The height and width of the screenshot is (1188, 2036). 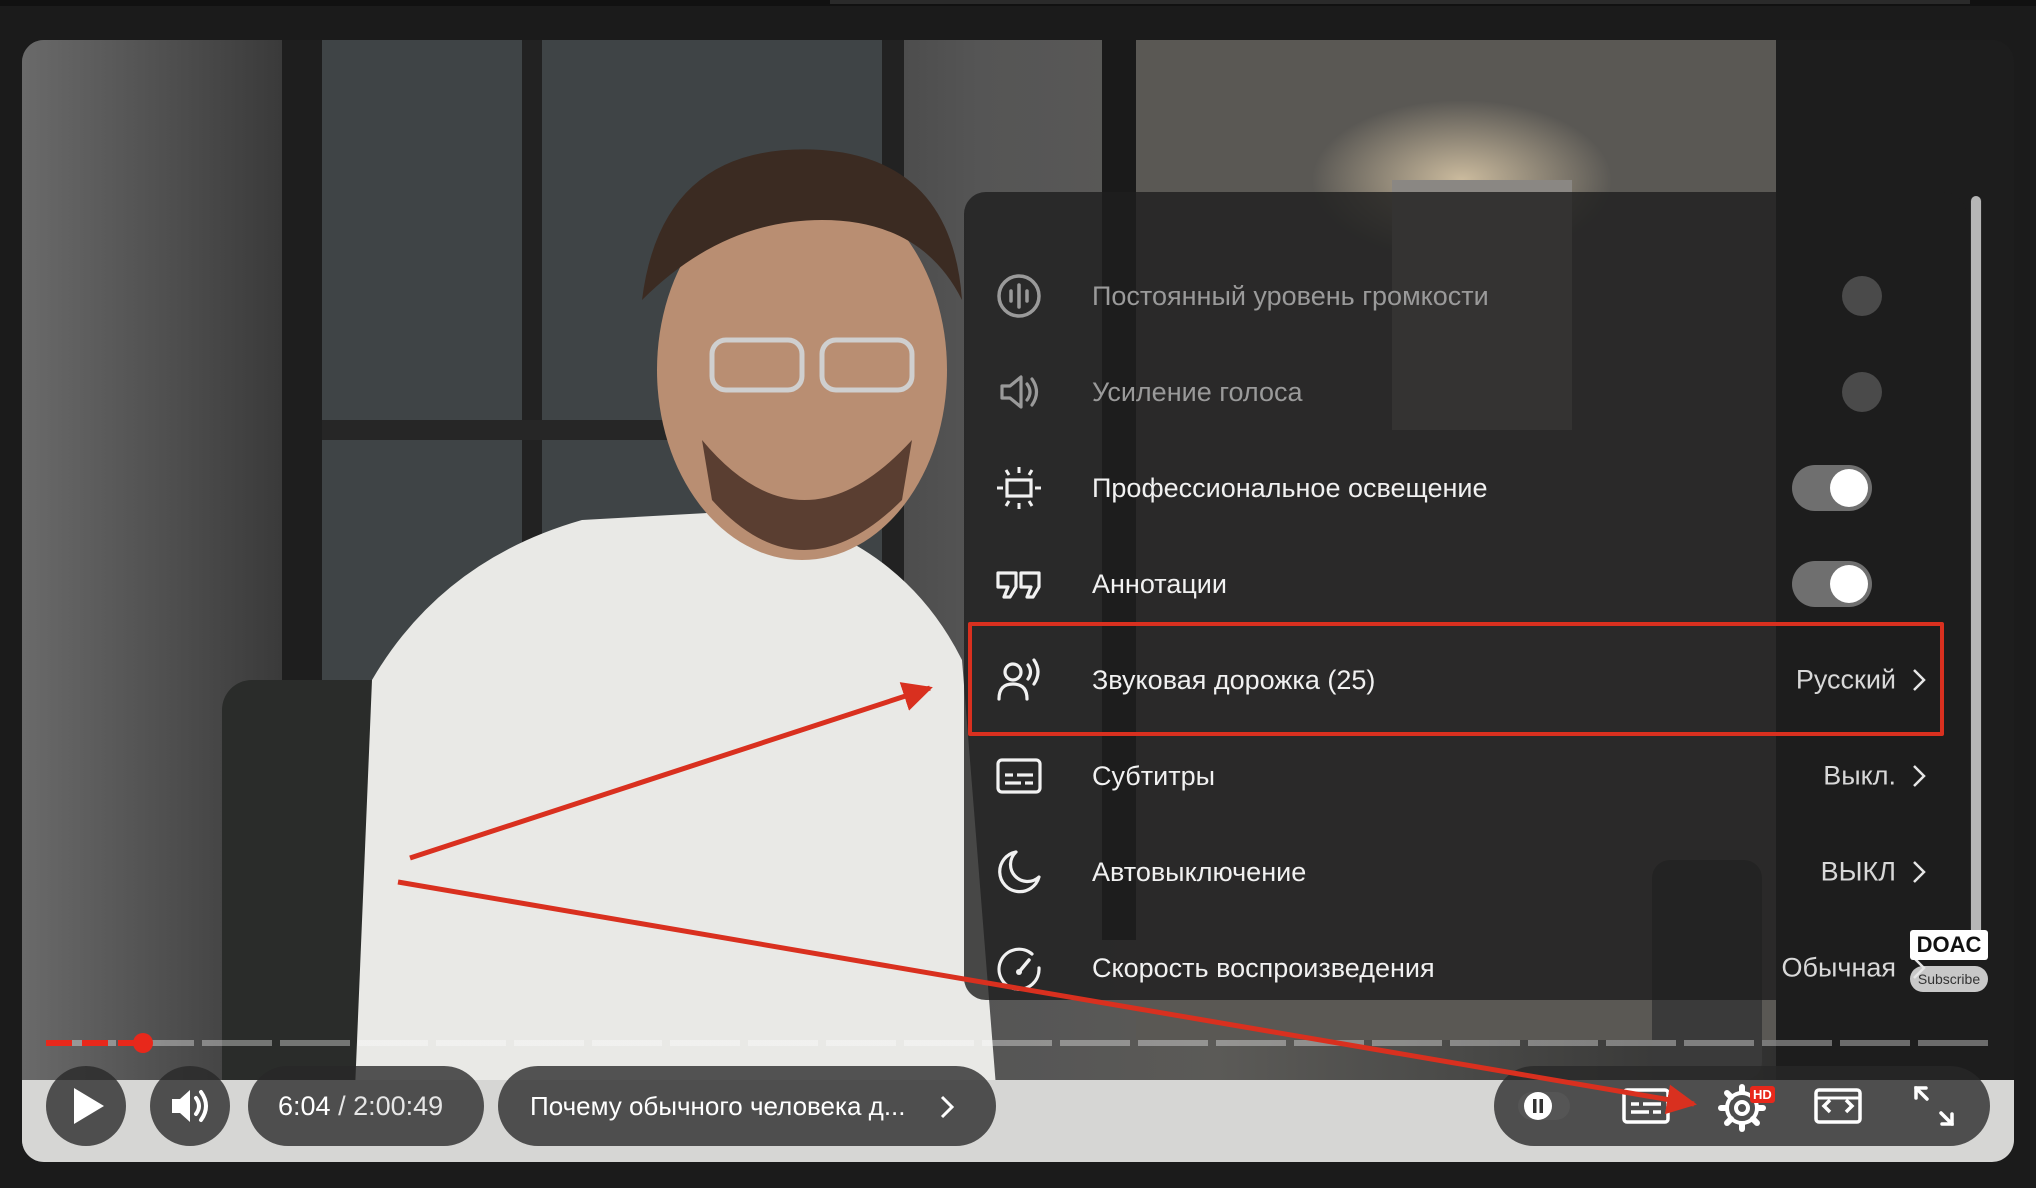 What do you see at coordinates (1465, 968) in the screenshot?
I see `menu-item-playback-speed: Скорость воспроизведения Обычная` at bounding box center [1465, 968].